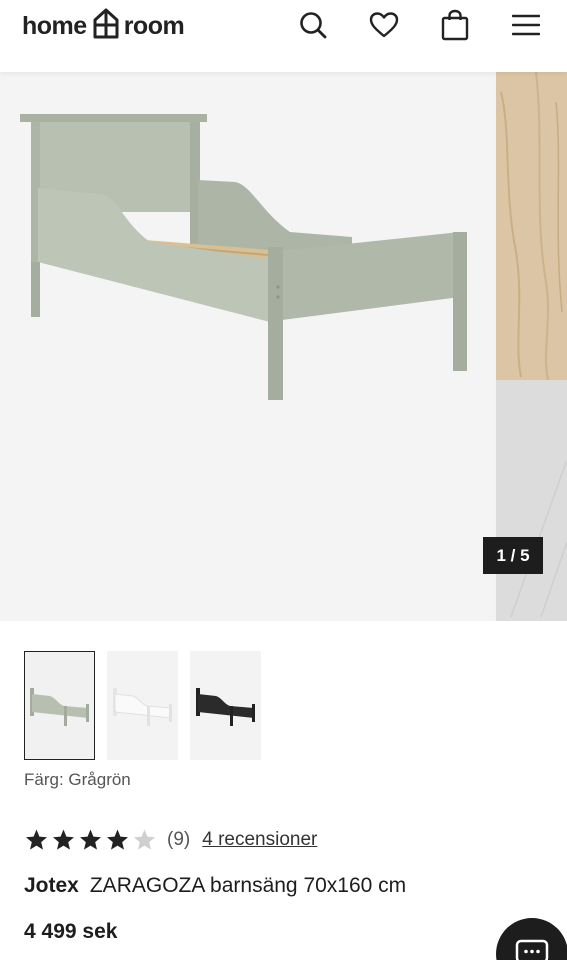 The width and height of the screenshot is (567, 960). What do you see at coordinates (71, 931) in the screenshot?
I see `product-price: 4 499 sek` at bounding box center [71, 931].